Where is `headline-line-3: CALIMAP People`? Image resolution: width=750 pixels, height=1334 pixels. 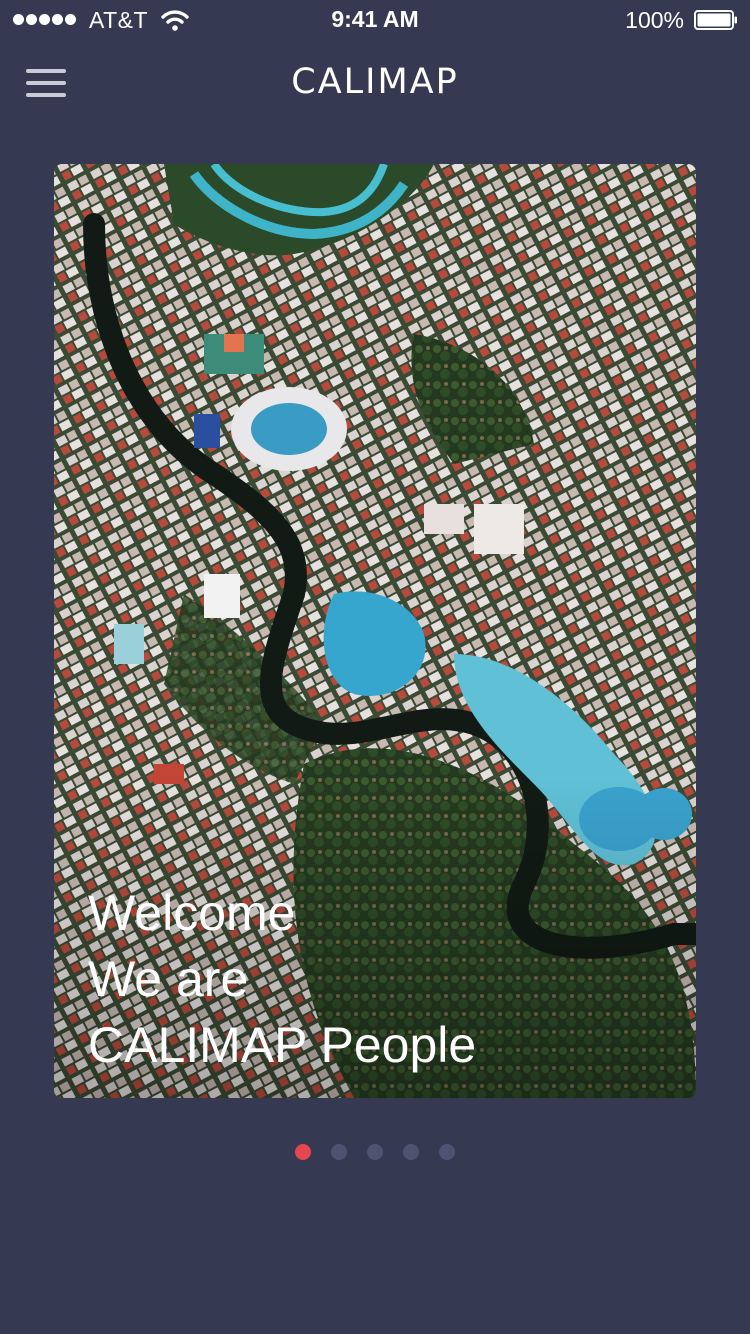 headline-line-3: CALIMAP People is located at coordinates (282, 1045).